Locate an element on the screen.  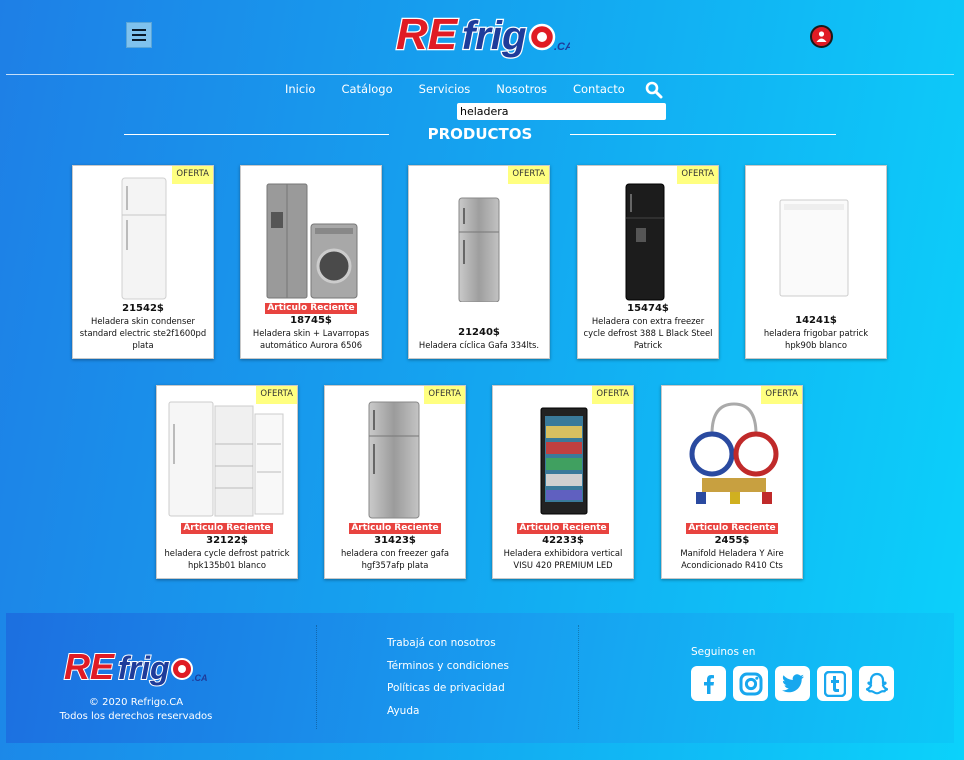
menu-button is located at coordinates (139, 35).